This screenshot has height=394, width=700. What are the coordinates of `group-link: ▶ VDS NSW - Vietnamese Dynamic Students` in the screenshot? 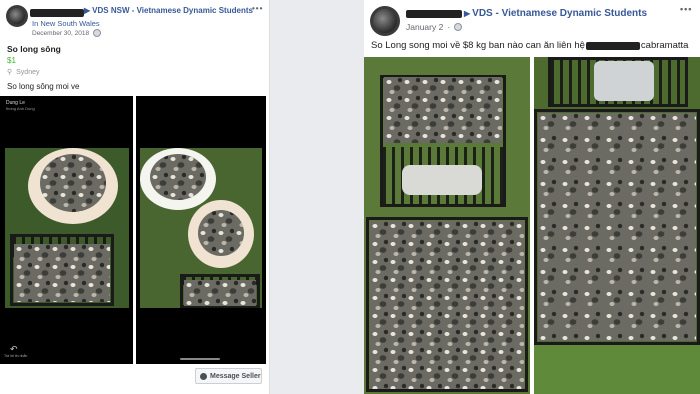 It's located at (168, 10).